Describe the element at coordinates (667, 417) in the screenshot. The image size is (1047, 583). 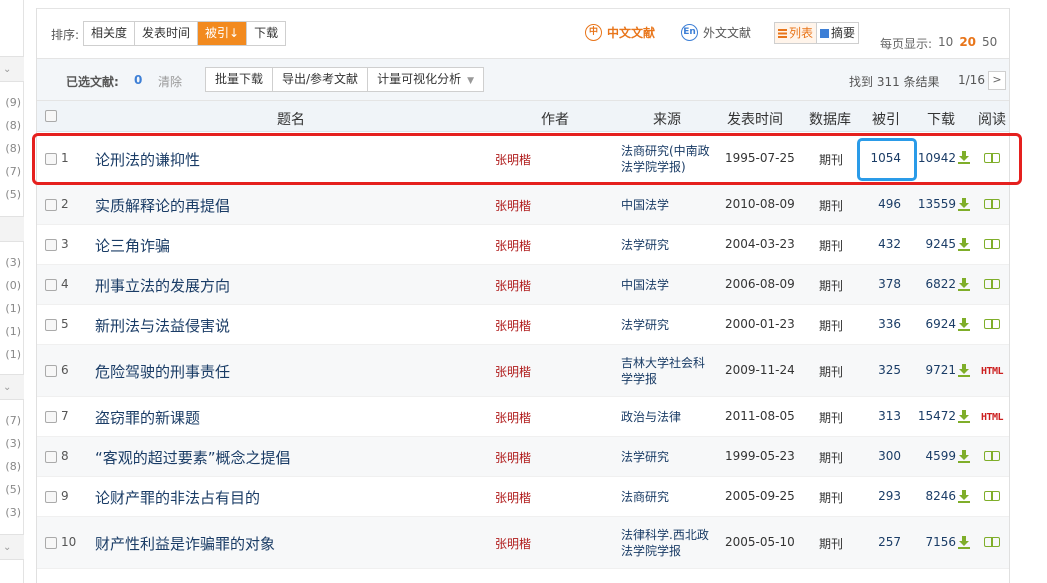
I see `source-link: 政治与法律` at that location.